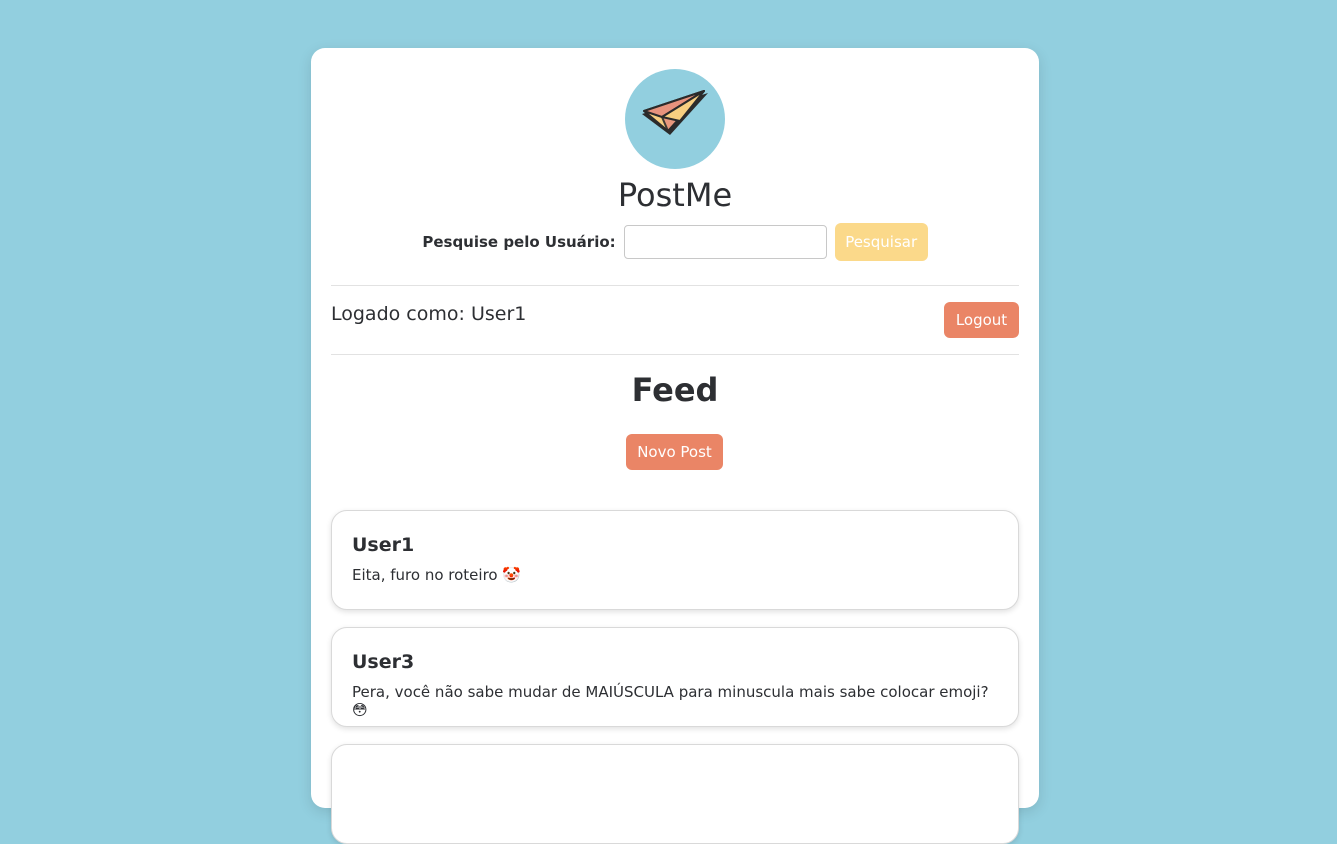  I want to click on feed-title: Feed, so click(675, 390).